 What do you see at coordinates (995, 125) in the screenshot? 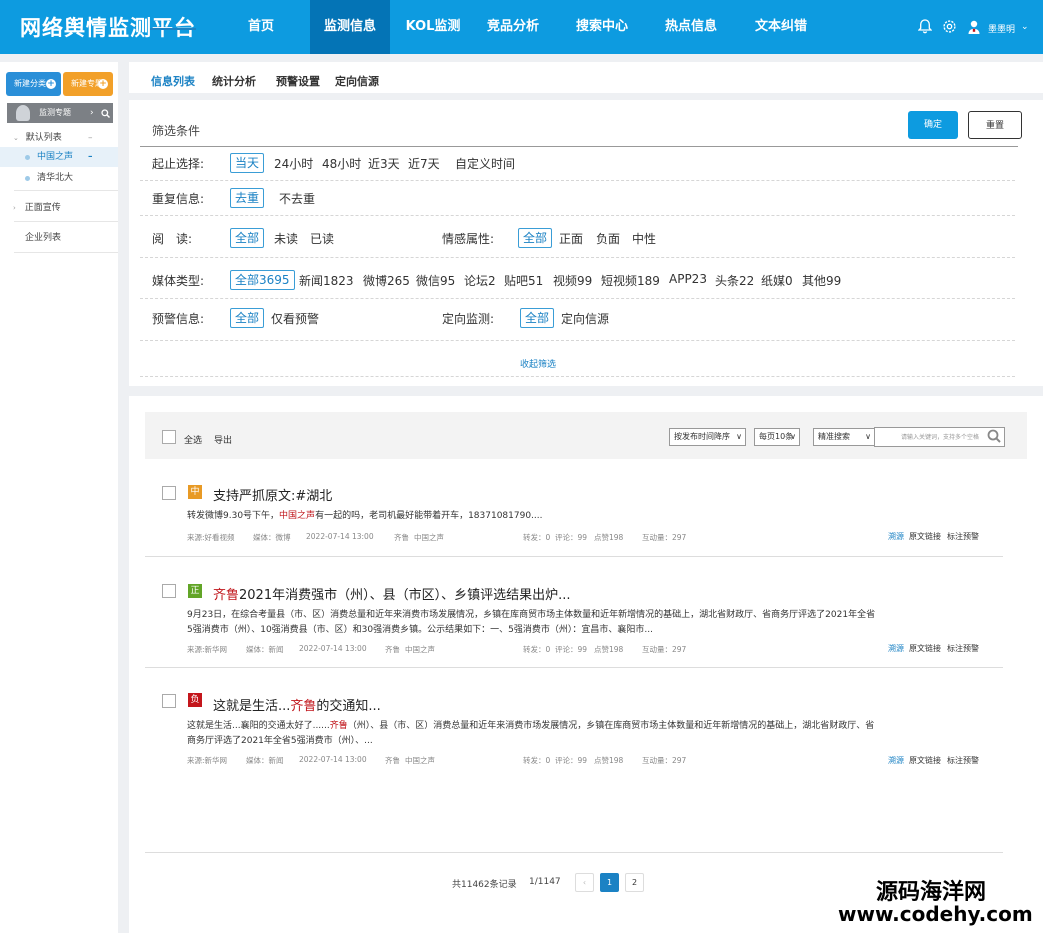
I see `reset-button: 重置` at bounding box center [995, 125].